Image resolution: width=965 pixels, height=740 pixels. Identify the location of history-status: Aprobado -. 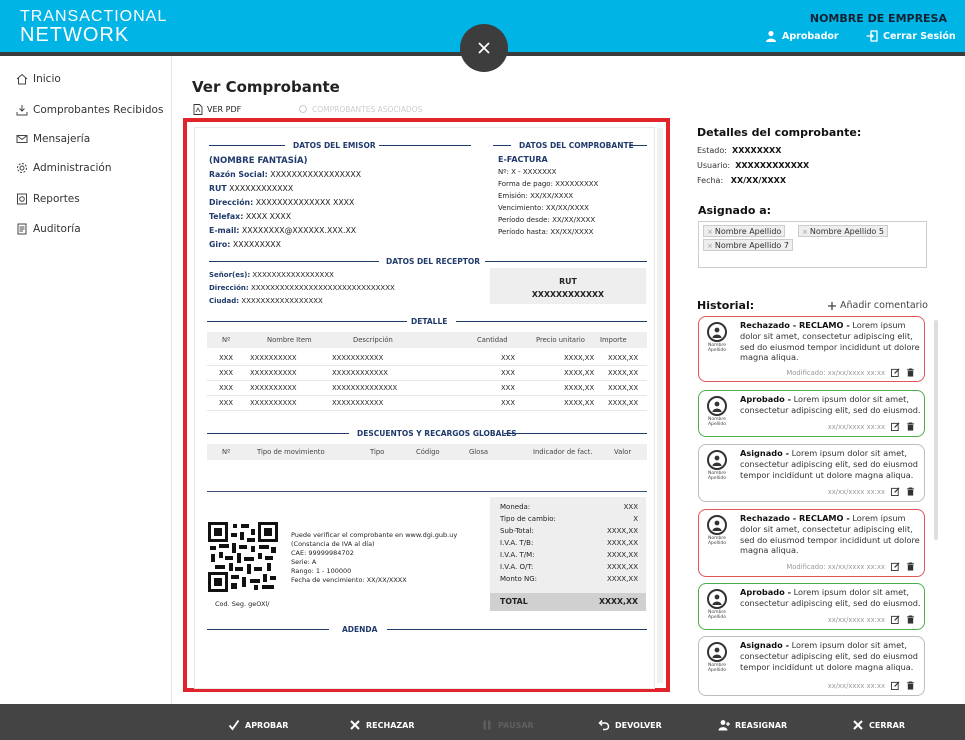
(765, 592).